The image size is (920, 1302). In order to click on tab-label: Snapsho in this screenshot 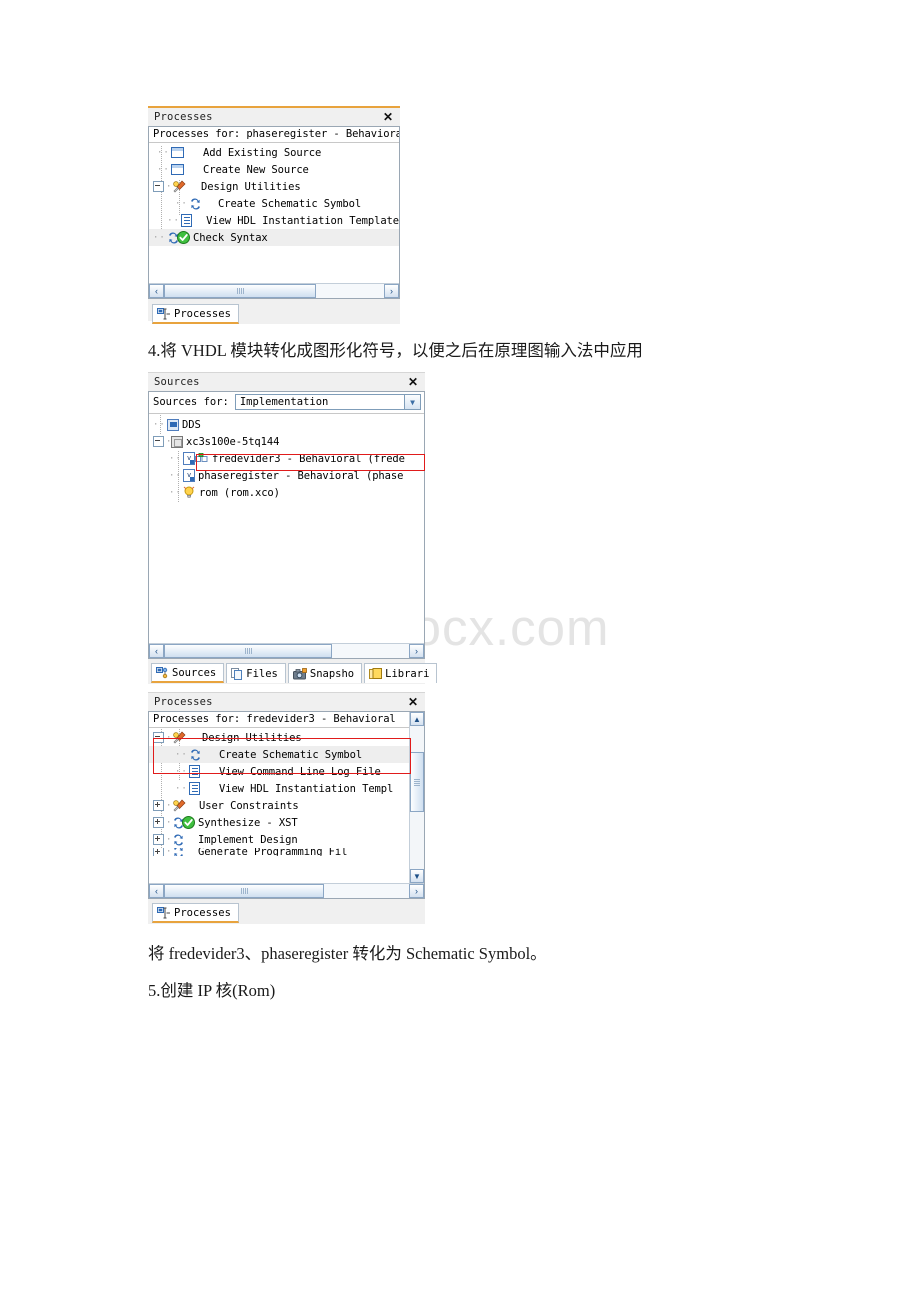, I will do `click(332, 673)`.